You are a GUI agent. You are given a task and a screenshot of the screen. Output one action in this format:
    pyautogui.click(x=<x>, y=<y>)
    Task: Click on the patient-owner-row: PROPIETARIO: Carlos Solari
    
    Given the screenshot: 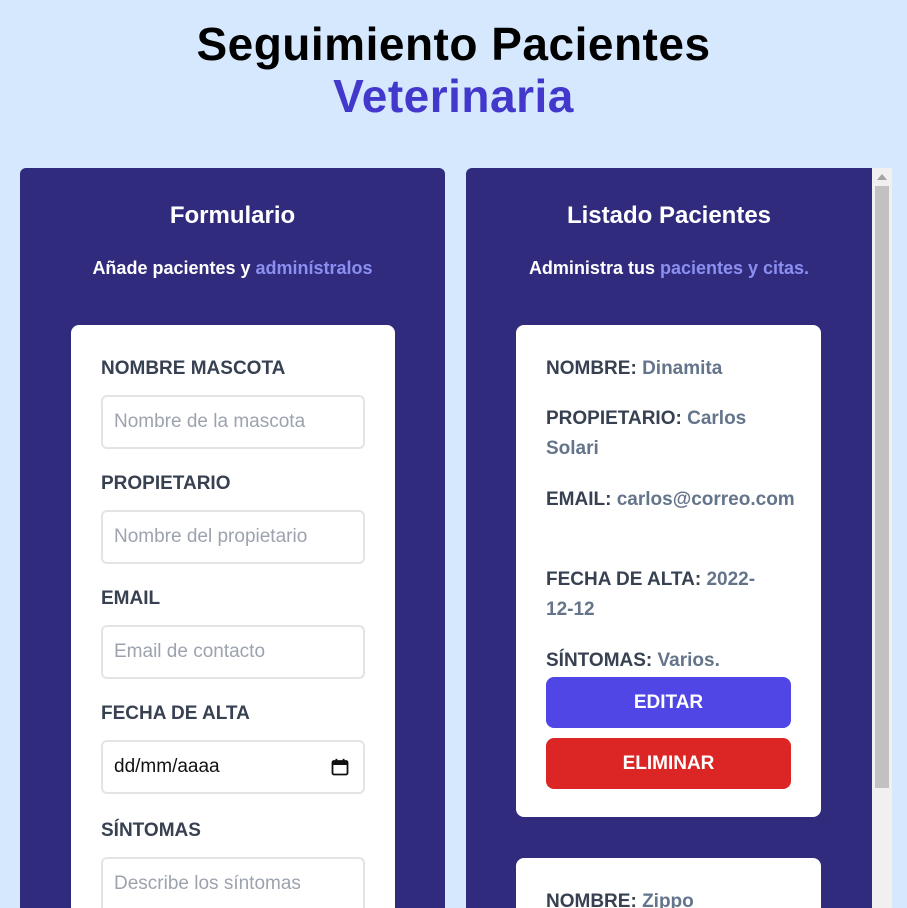 What is the action you would take?
    pyautogui.click(x=671, y=434)
    